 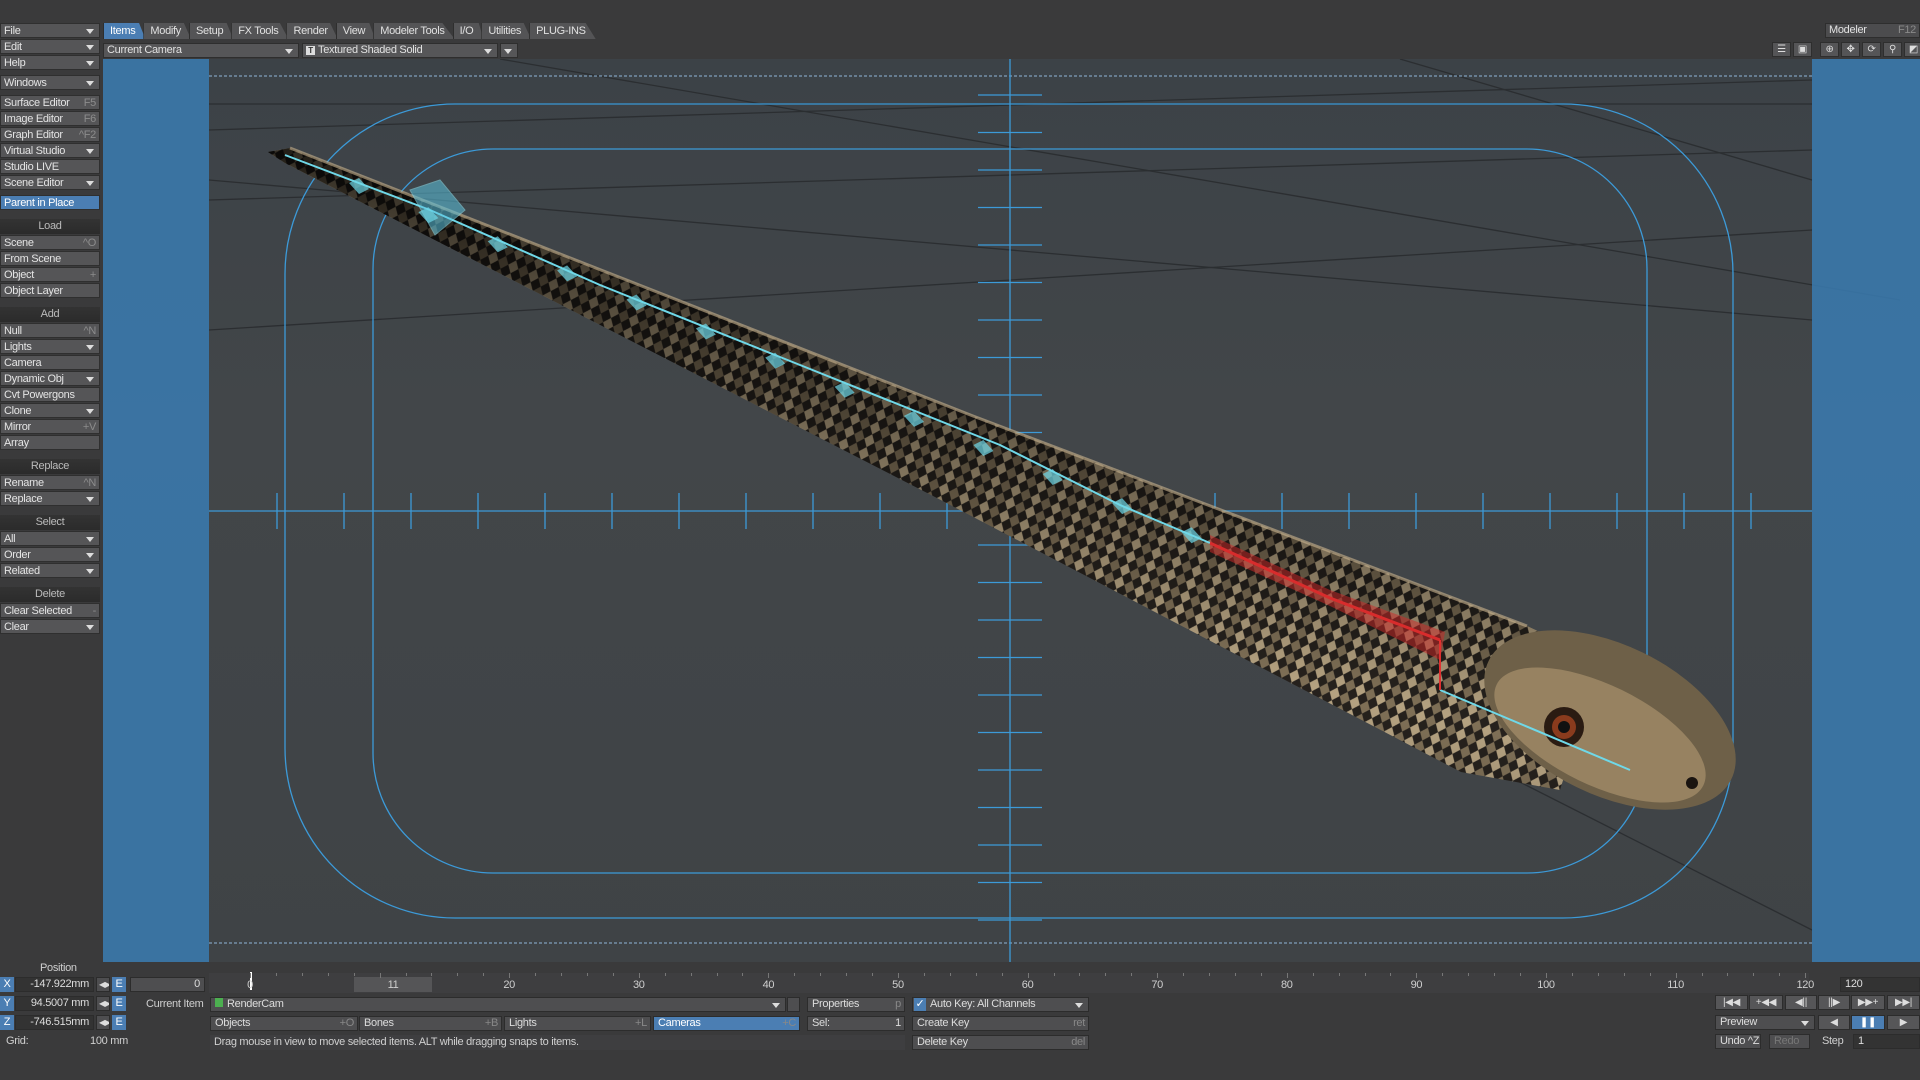 What do you see at coordinates (50, 394) in the screenshot?
I see `menu-item-cvt-powergons: Cvt Powergons` at bounding box center [50, 394].